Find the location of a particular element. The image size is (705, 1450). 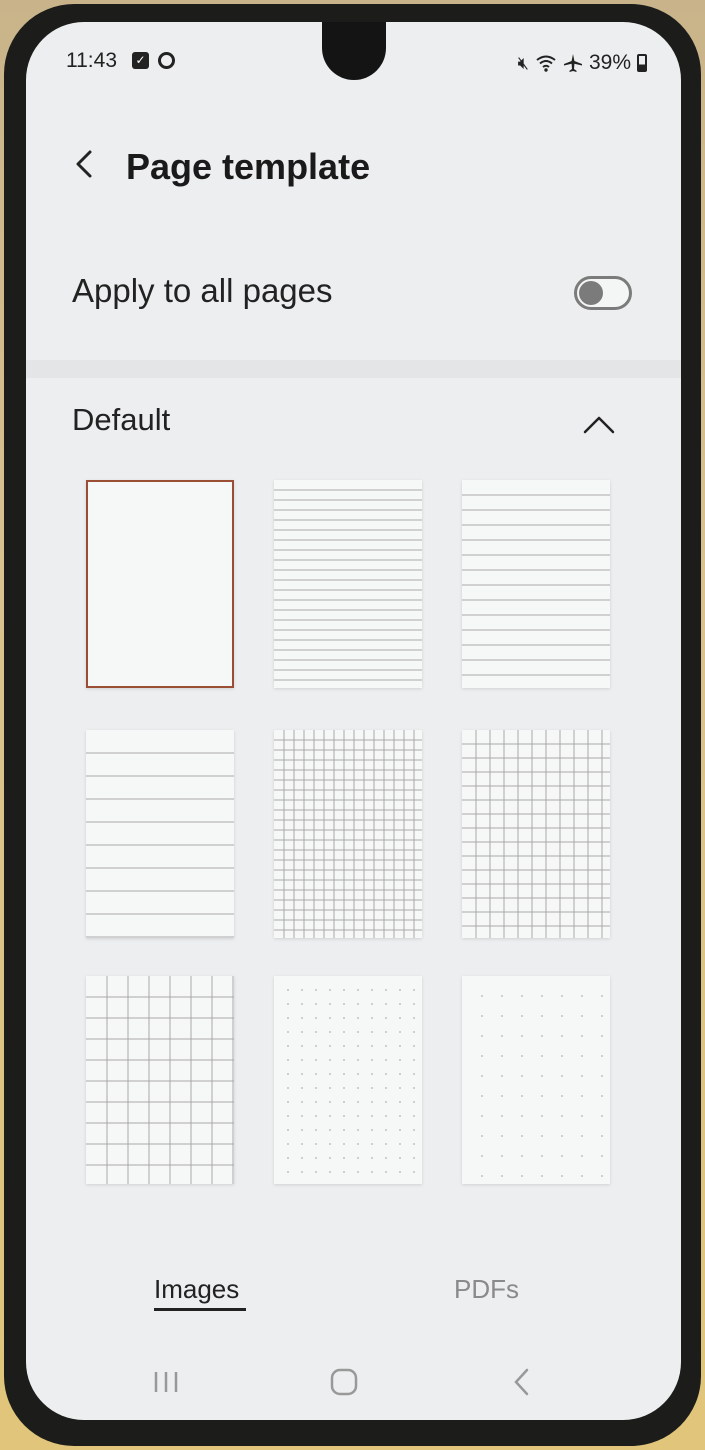

section-divider is located at coordinates (353, 369).